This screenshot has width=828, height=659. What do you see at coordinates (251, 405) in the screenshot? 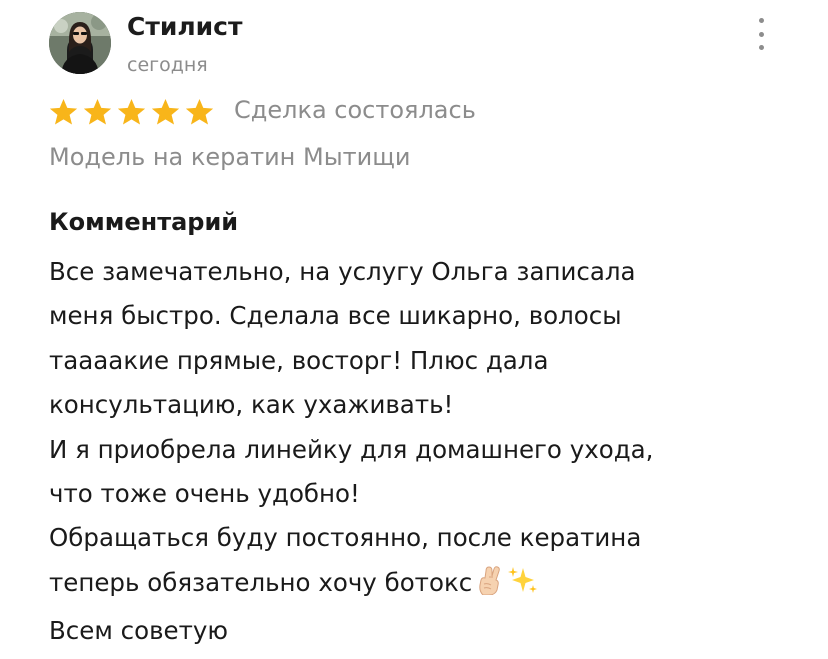
I see `comment-line: консультацию, как ухаживать!` at bounding box center [251, 405].